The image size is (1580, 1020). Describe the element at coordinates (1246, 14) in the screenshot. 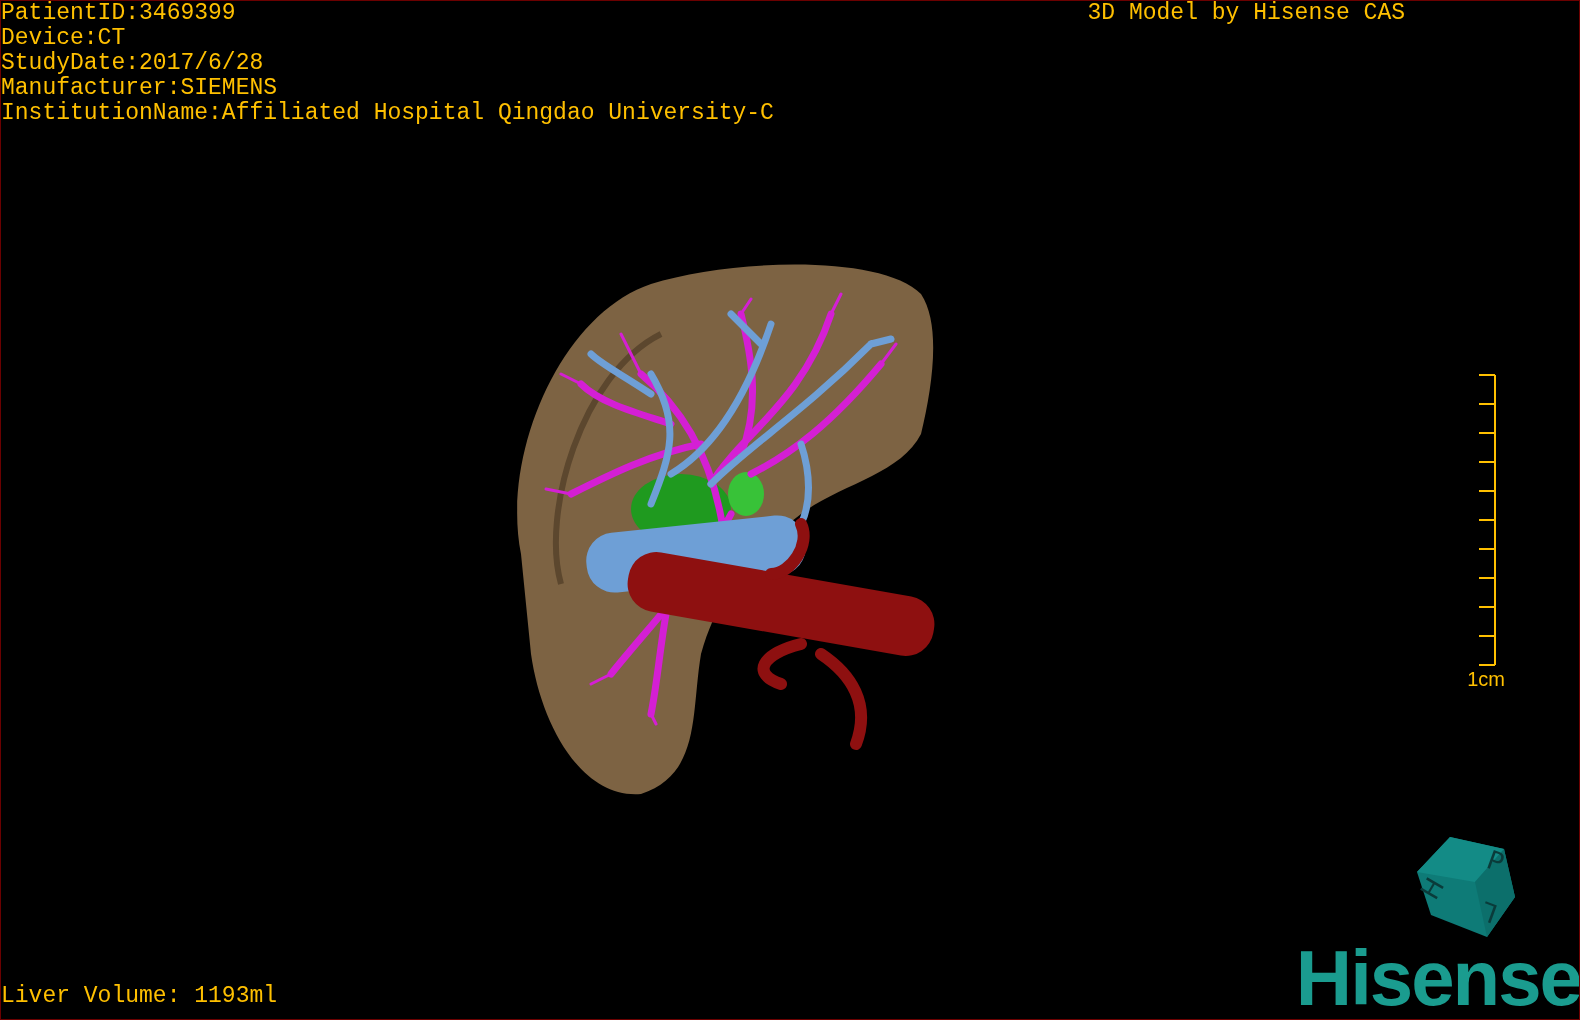

I see `model-caption: 3D Model by Hisense CAS` at that location.